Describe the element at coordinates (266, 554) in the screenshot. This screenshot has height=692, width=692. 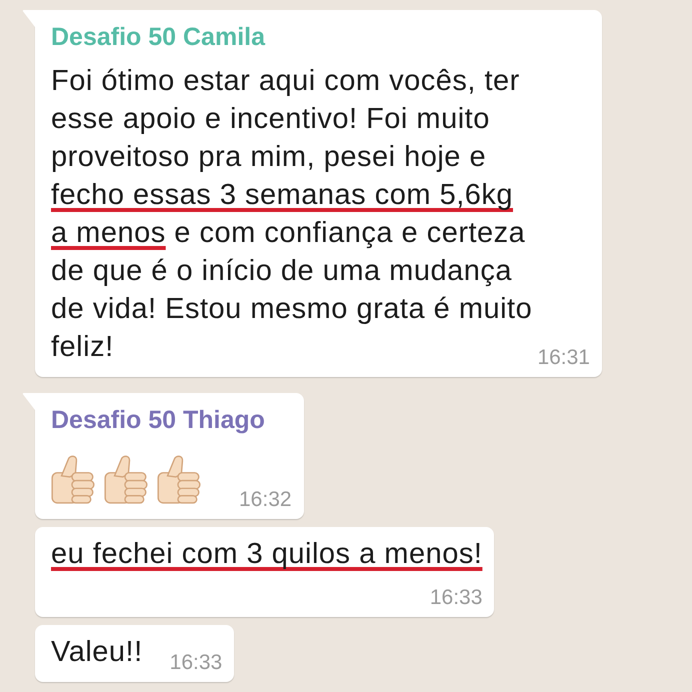
I see `message-text: eu fechei com 3 quilos a menos!` at that location.